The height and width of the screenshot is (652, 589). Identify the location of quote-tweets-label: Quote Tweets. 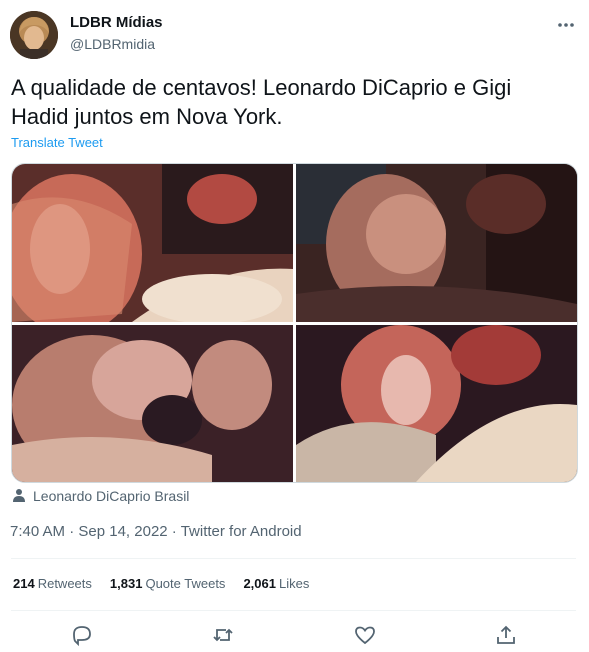
(185, 583).